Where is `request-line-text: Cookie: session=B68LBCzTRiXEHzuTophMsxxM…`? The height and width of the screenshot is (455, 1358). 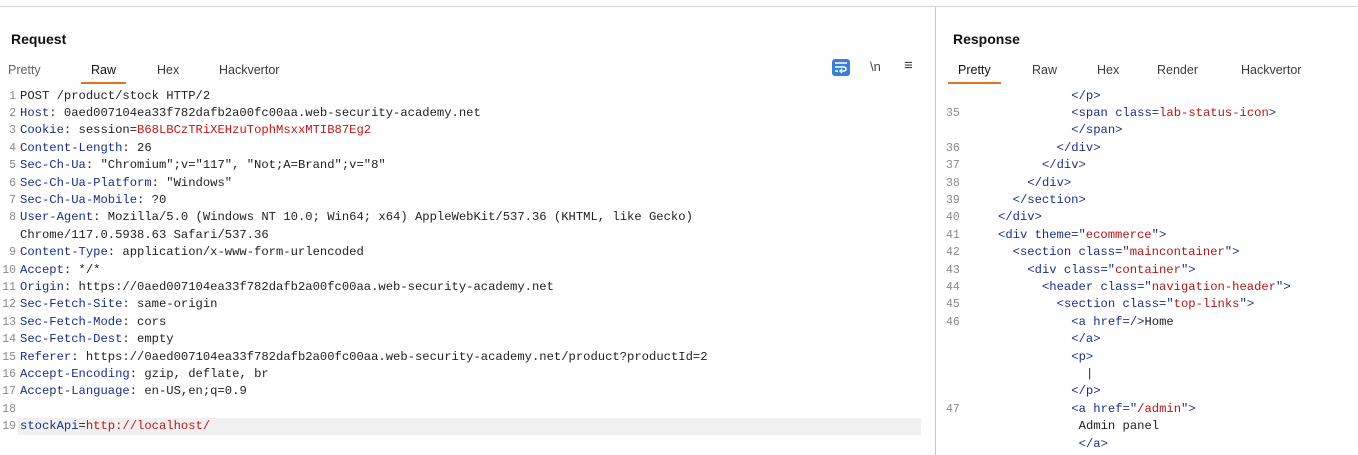 request-line-text: Cookie: session=B68LBCzTRiXEHzuTophMsxxM… is located at coordinates (196, 130).